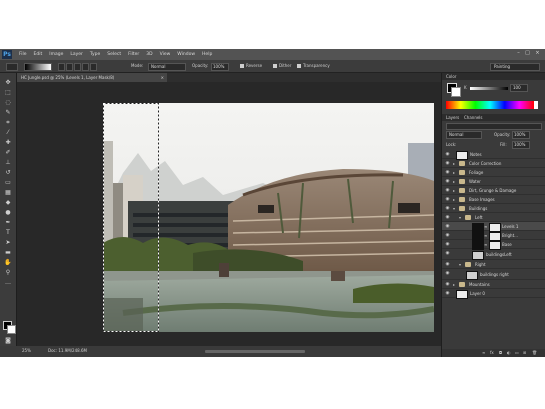 This screenshot has height=409, width=545. What do you see at coordinates (8, 82) in the screenshot?
I see `move-tool-icon: ✥` at bounding box center [8, 82].